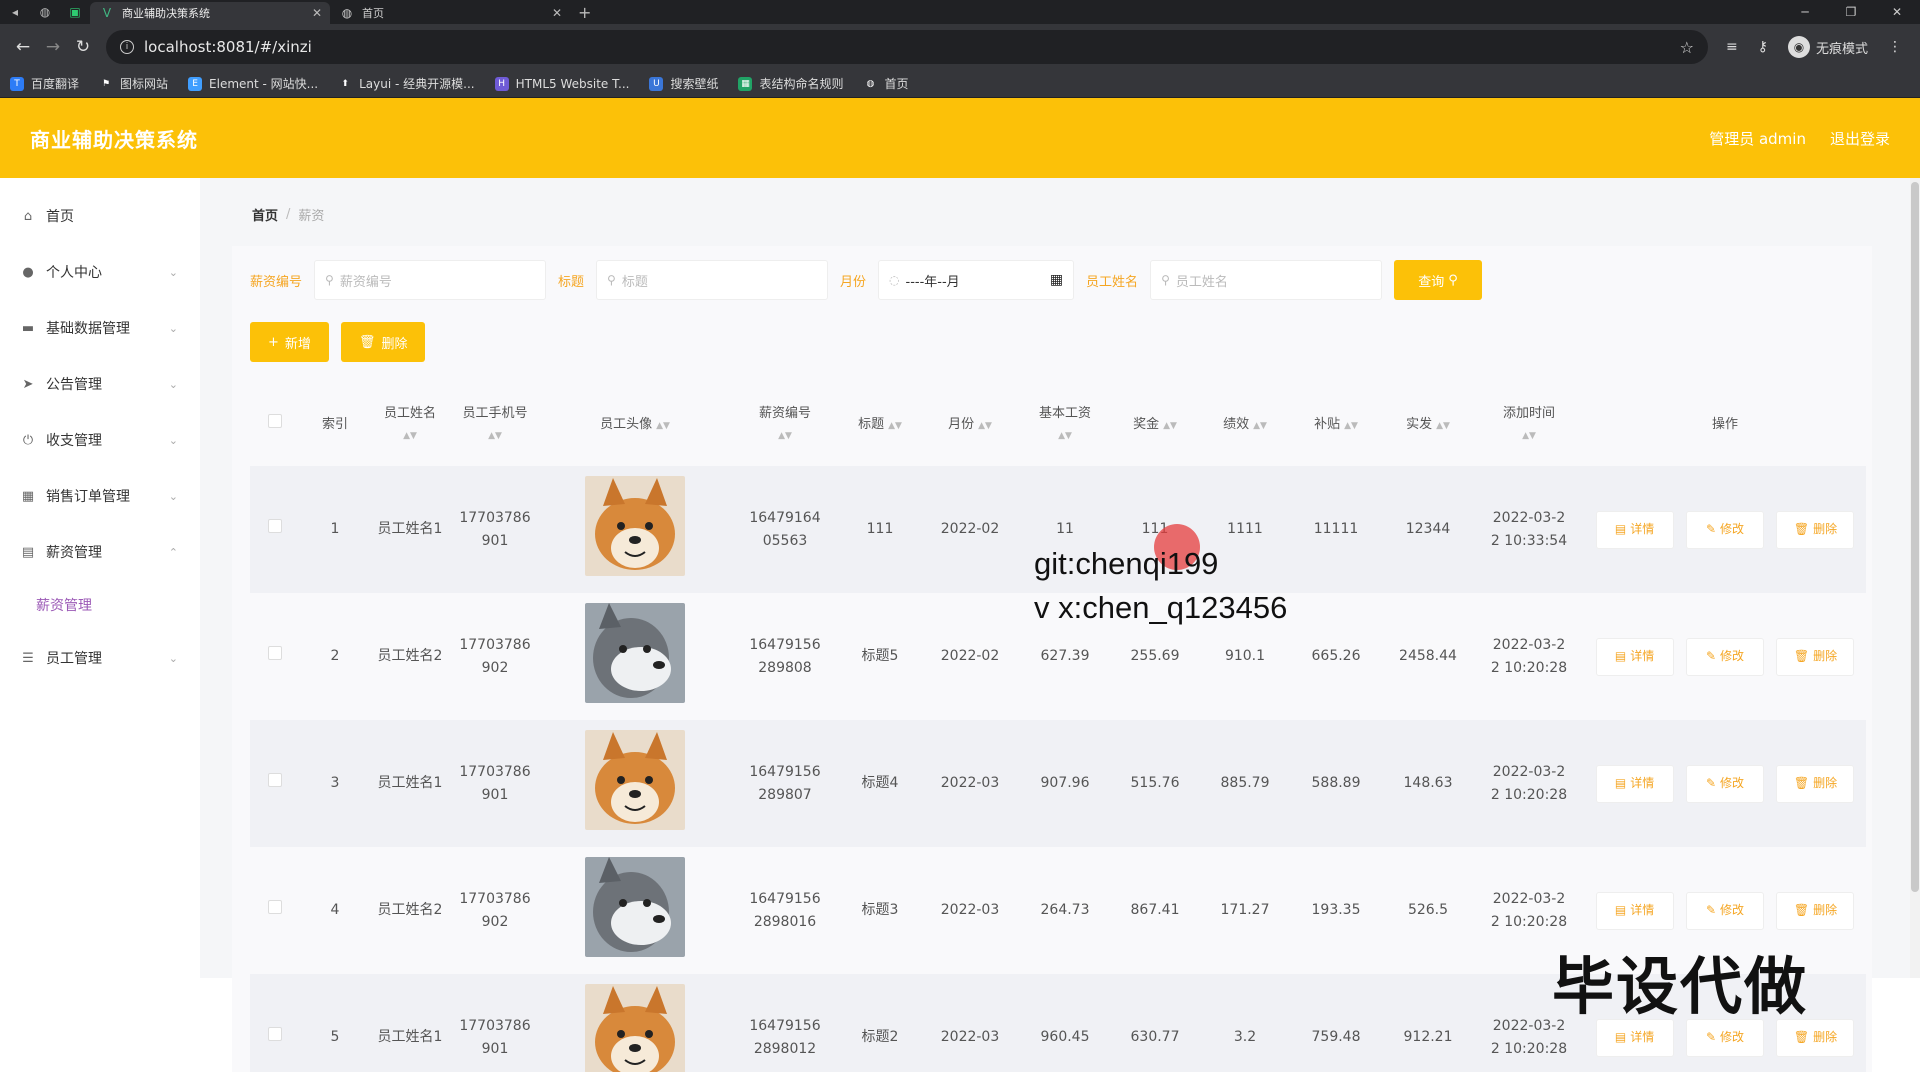  Describe the element at coordinates (1897, 12) in the screenshot. I see `close-window-icon: ✕` at that location.